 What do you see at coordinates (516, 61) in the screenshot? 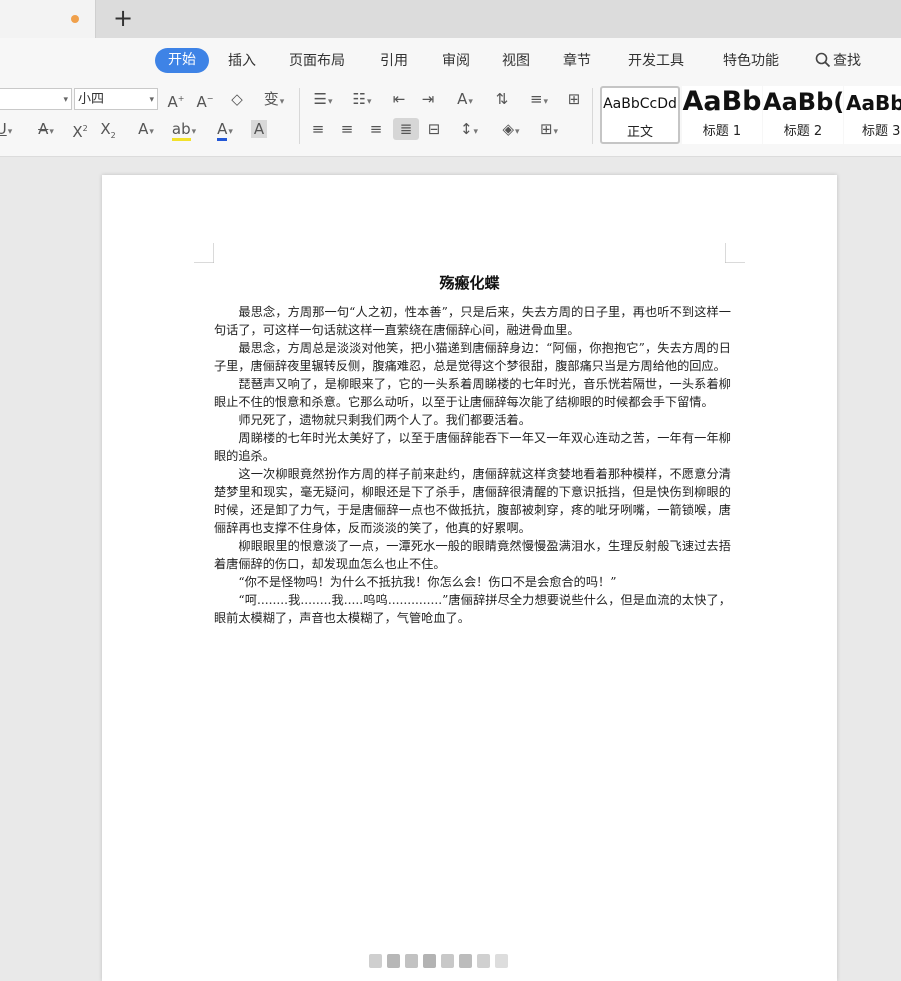
I see `menu-tab-view: 视图` at bounding box center [516, 61].